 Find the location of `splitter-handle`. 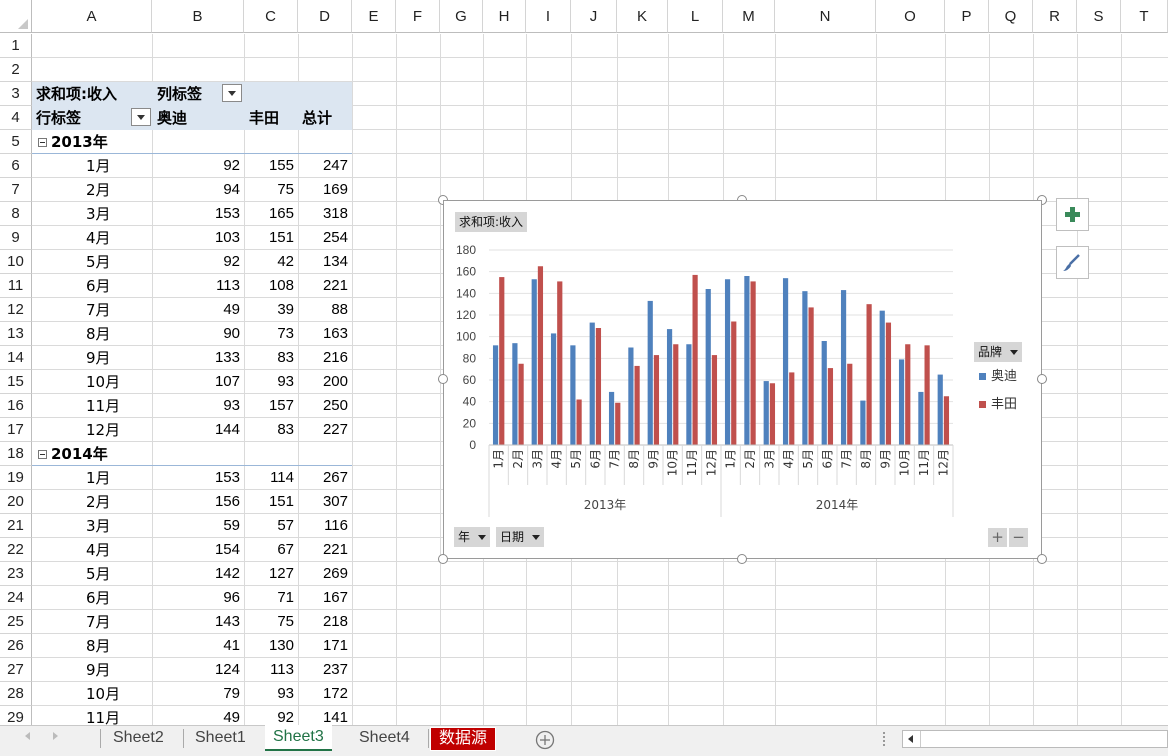

splitter-handle is located at coordinates (885, 739).